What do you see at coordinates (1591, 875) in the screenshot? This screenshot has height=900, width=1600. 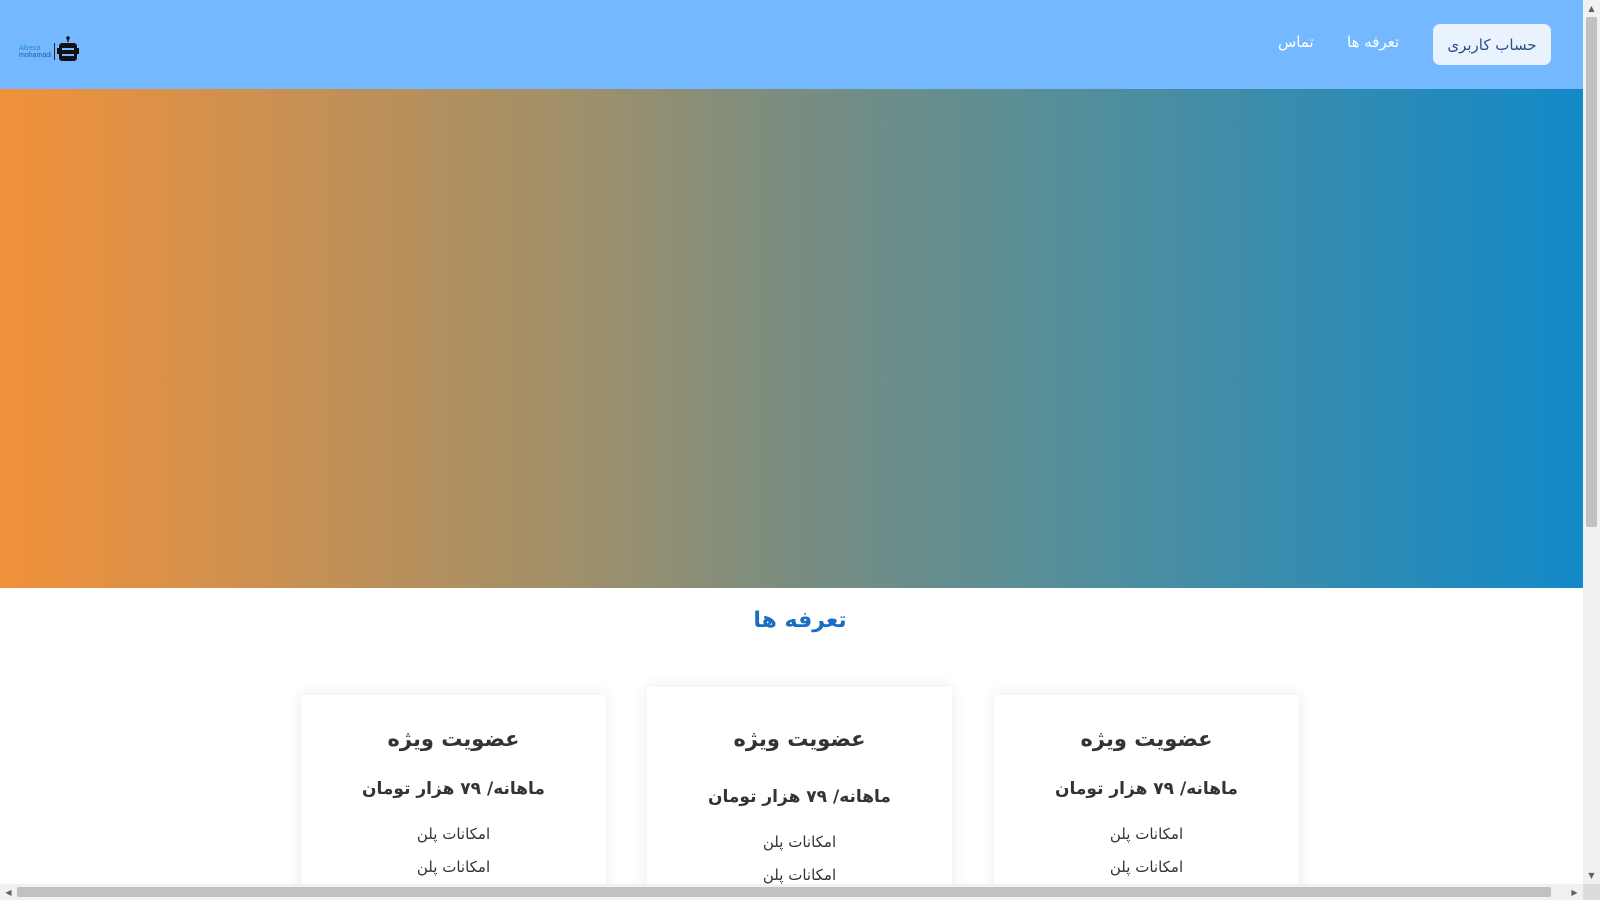 I see `scroll-down-icon: ▼` at bounding box center [1591, 875].